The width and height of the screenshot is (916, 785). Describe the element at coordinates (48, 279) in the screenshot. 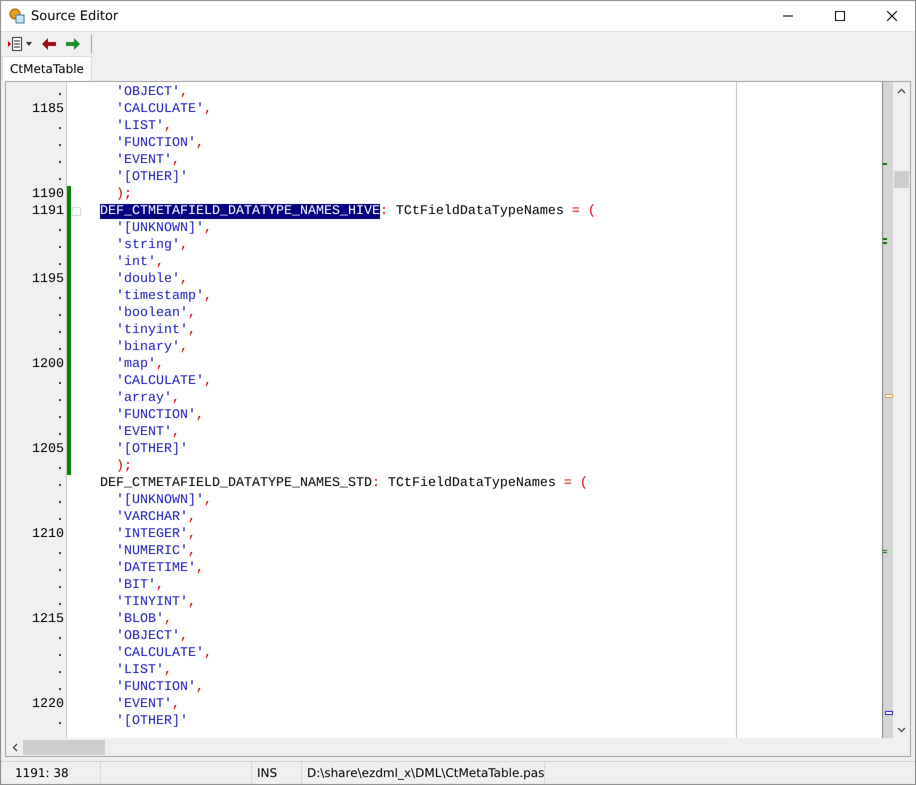

I see `line-number: 1195` at that location.